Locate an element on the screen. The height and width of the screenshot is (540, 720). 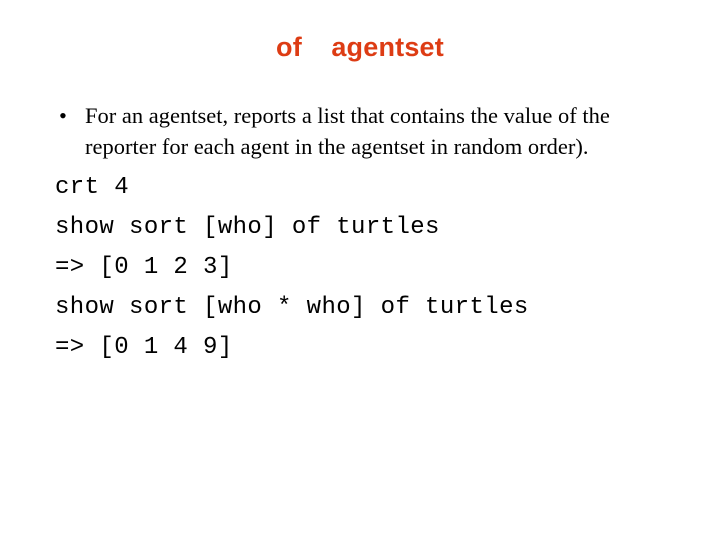
code-line: => [0 1 4 9] is located at coordinates (144, 347).